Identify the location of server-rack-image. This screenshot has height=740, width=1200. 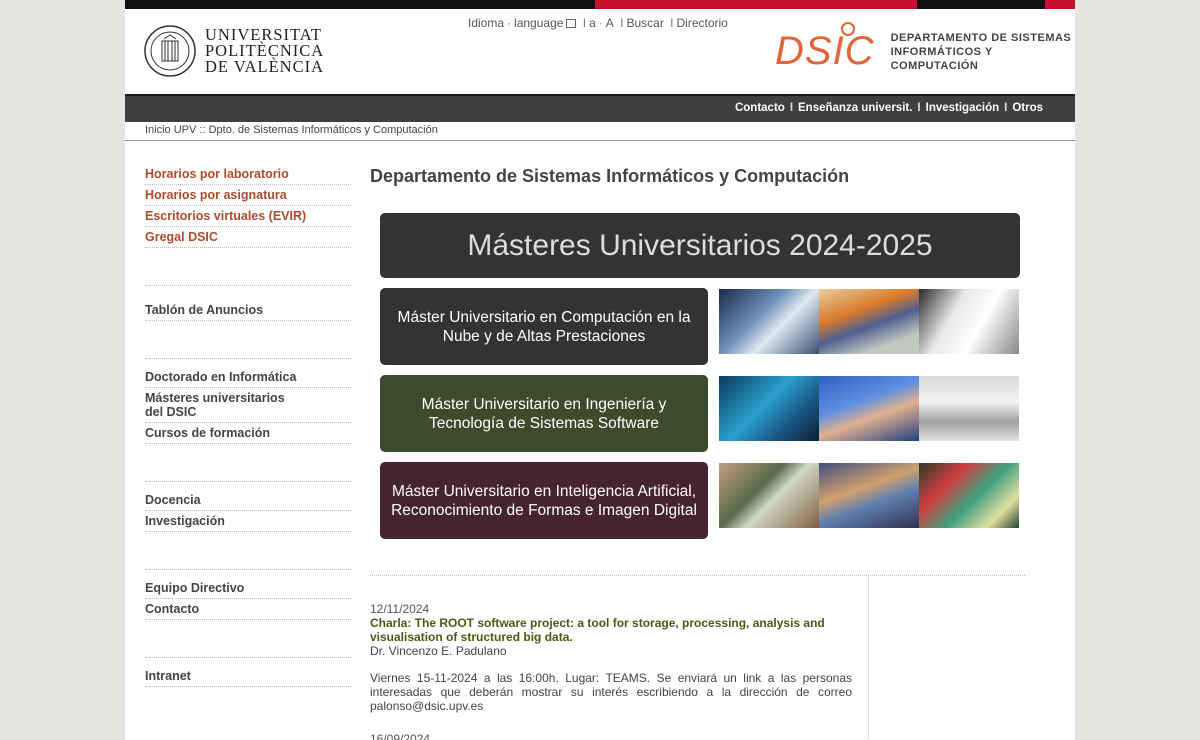
(769, 321).